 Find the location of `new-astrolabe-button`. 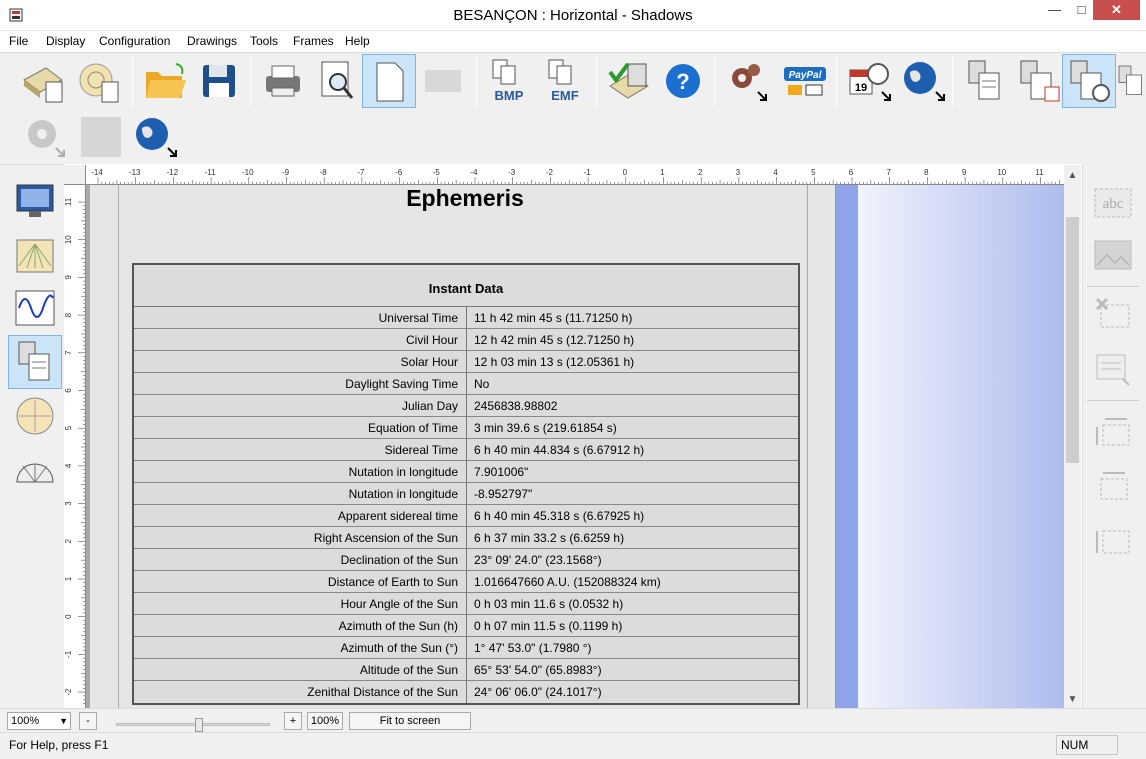

new-astrolabe-button is located at coordinates (99, 81).